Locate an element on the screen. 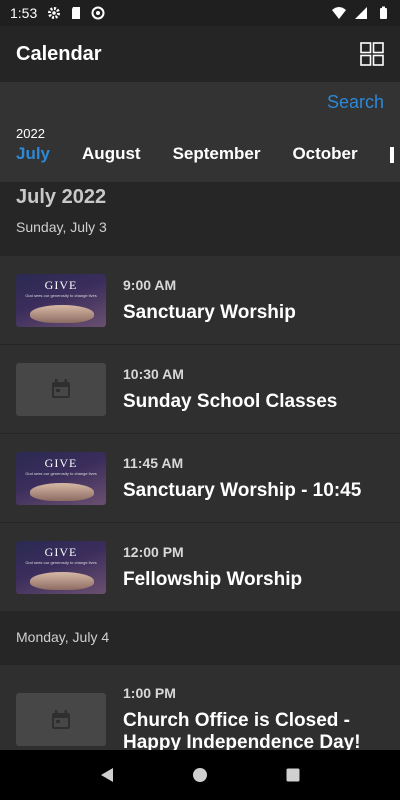 This screenshot has width=400, height=800. battery-icon is located at coordinates (383, 12).